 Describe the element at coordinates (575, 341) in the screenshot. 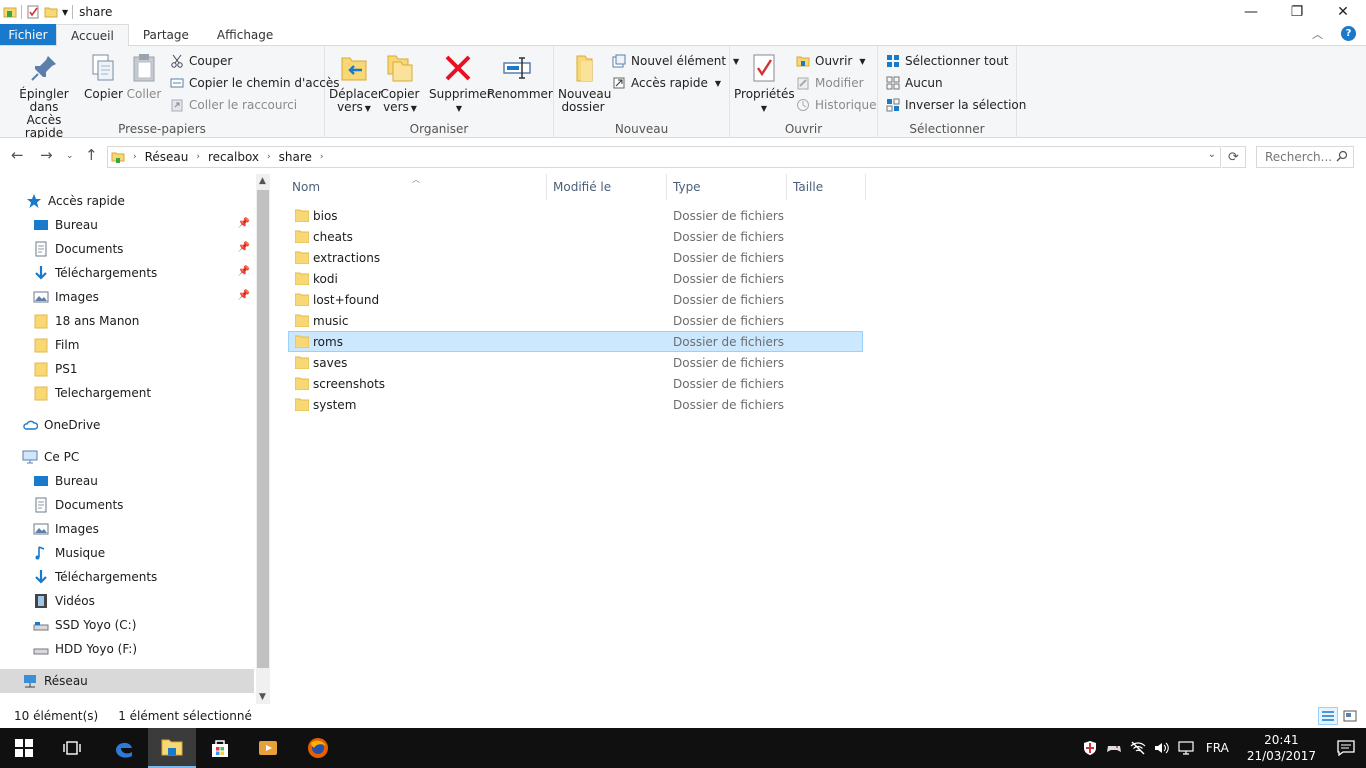

I see `file-row-roms: roms Dossier de fichiers` at that location.